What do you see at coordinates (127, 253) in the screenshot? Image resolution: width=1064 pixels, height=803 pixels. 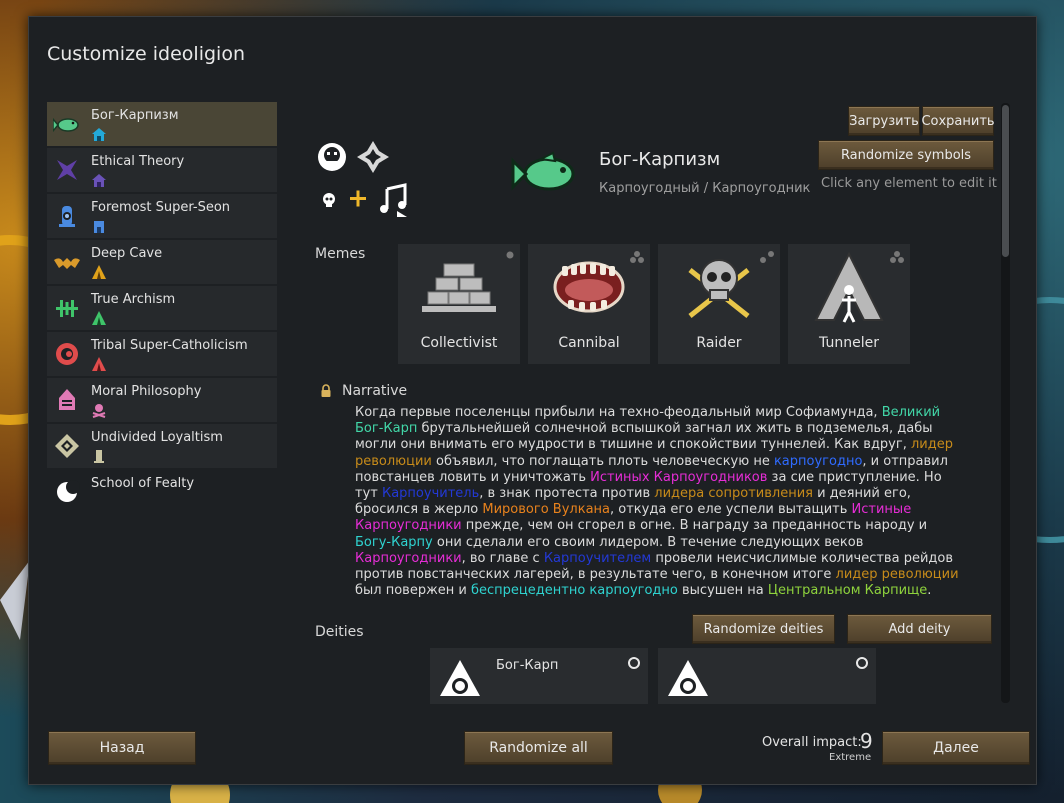 I see `sidebar-item-label: Deep Cave` at bounding box center [127, 253].